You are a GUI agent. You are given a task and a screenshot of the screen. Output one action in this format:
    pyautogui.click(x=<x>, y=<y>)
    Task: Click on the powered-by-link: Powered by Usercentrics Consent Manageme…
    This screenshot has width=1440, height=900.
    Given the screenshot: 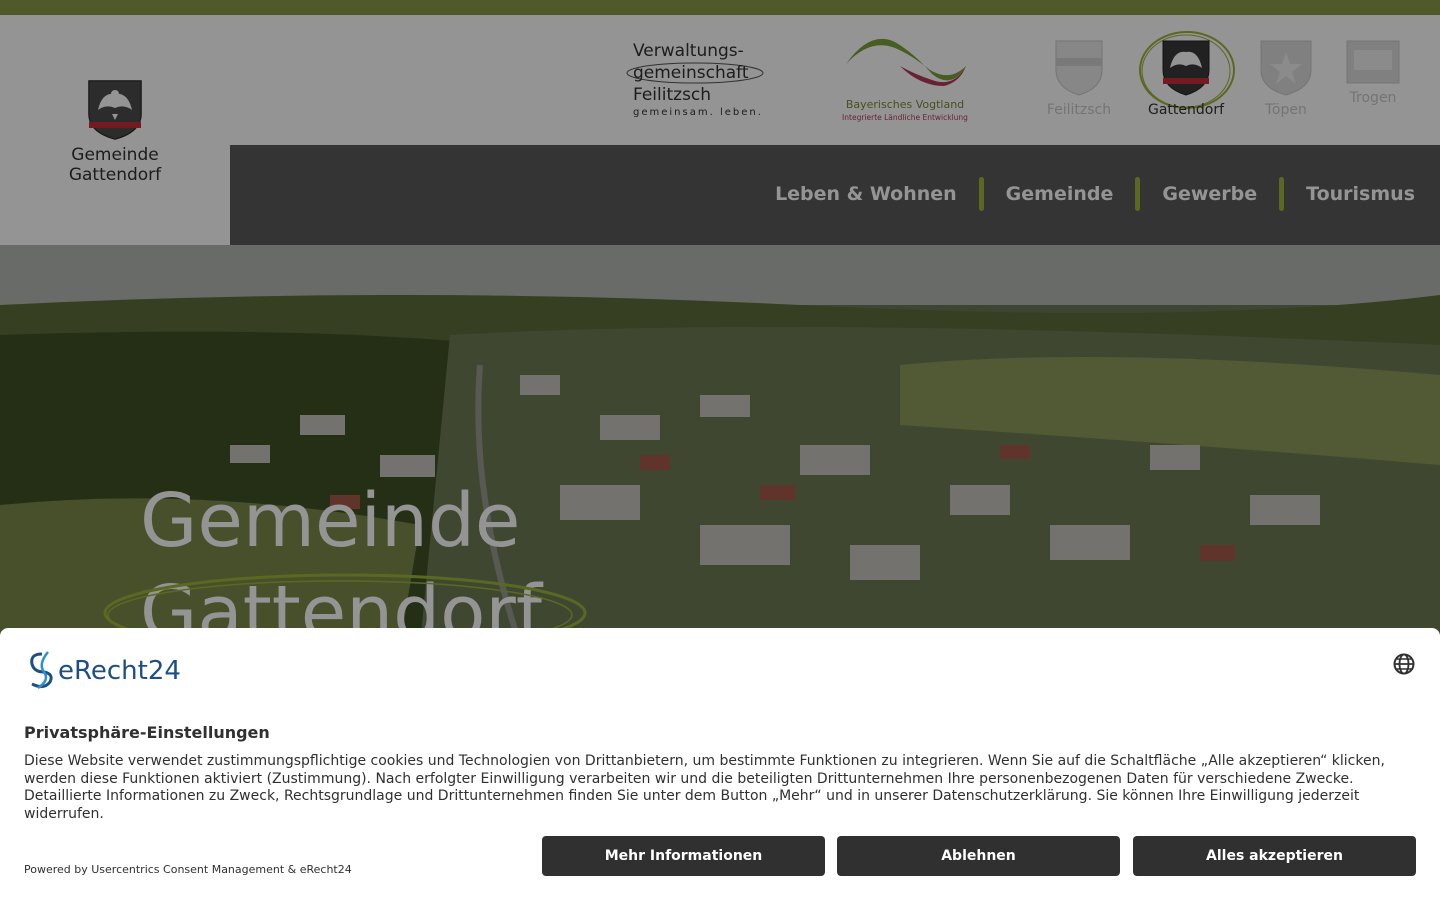 What is the action you would take?
    pyautogui.click(x=188, y=869)
    